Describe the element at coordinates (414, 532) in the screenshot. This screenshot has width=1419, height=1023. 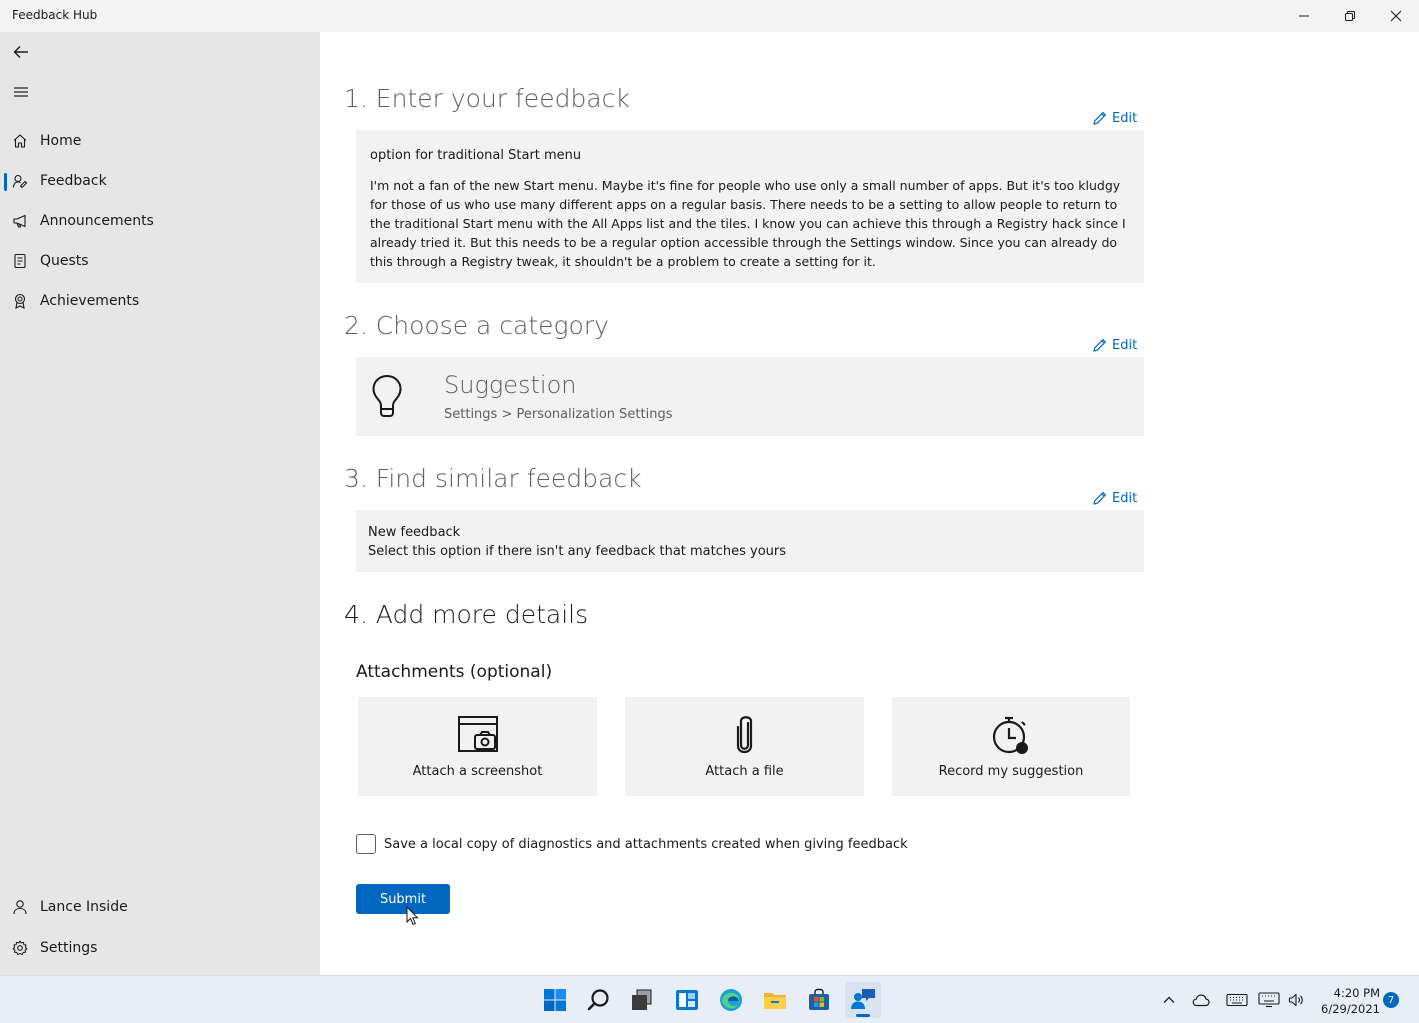
I see `new-feedback-title: New feedback` at that location.